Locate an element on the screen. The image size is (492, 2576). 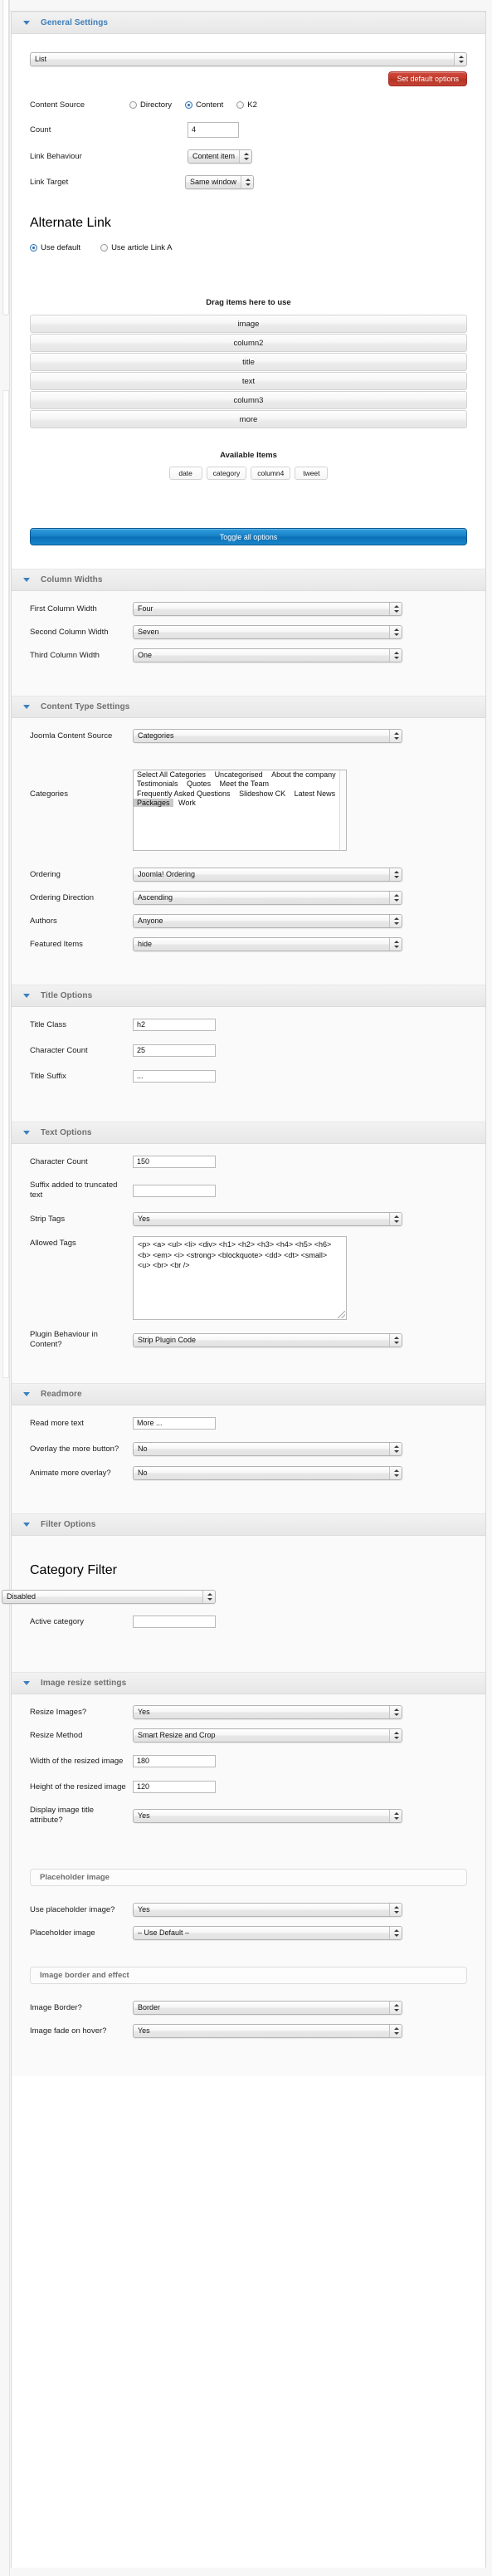
image-fade-on-hover-select: Yes is located at coordinates (267, 2031).